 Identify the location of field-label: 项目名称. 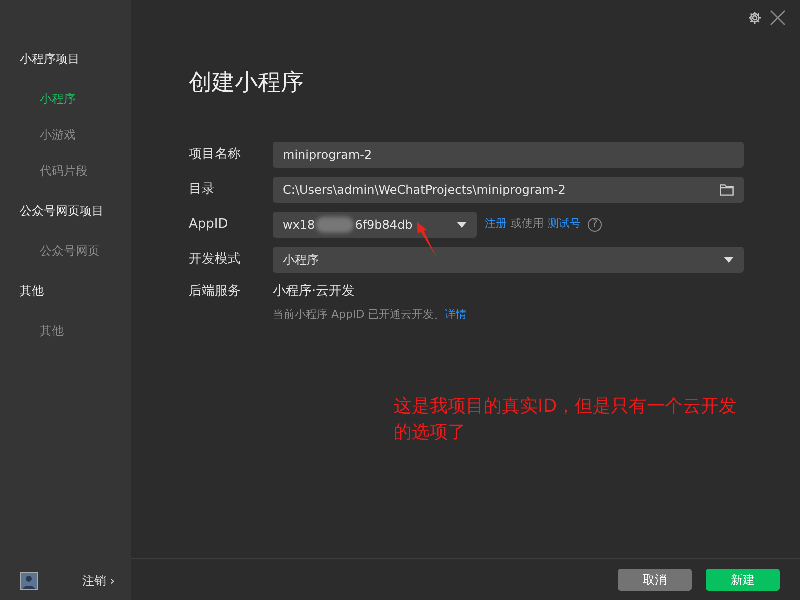
(215, 155).